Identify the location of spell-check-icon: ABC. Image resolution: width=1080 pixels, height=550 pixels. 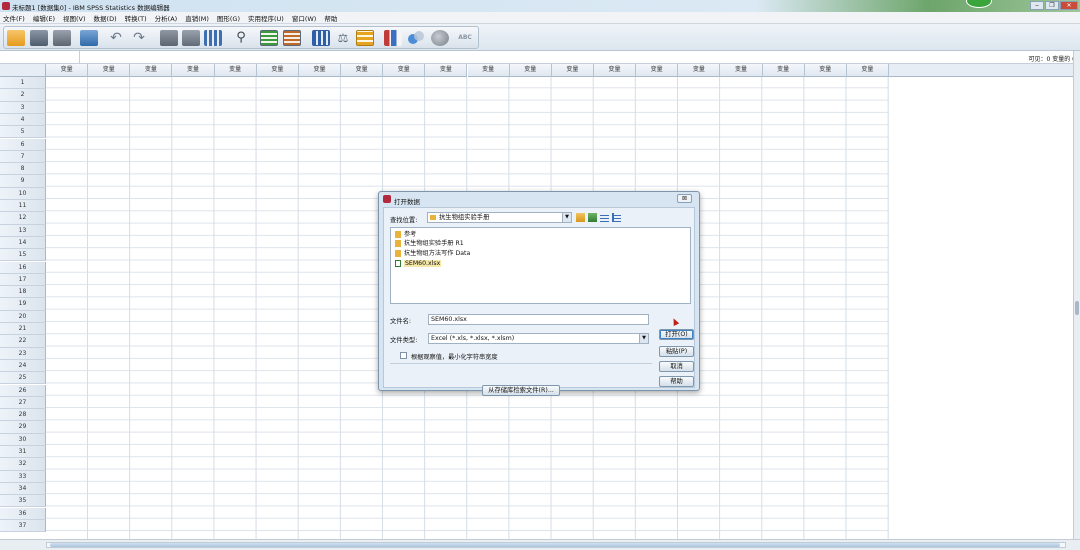
(465, 38).